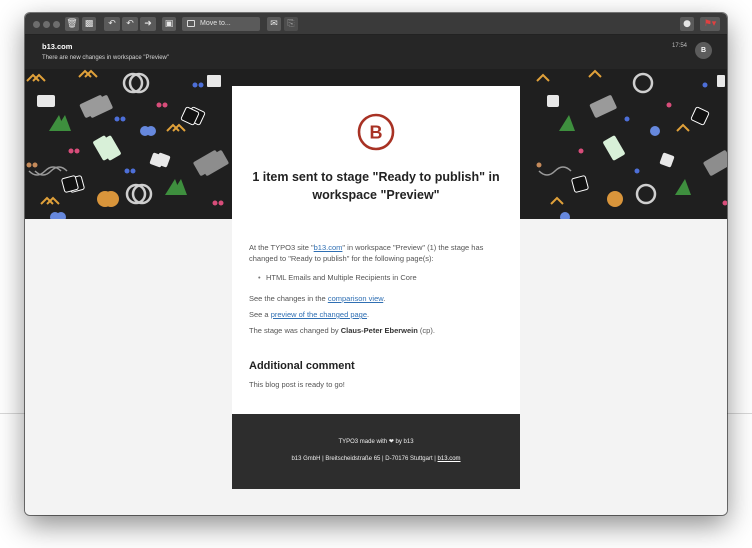 The image size is (752, 548). Describe the element at coordinates (130, 24) in the screenshot. I see `reply-all-icon: ↶` at that location.